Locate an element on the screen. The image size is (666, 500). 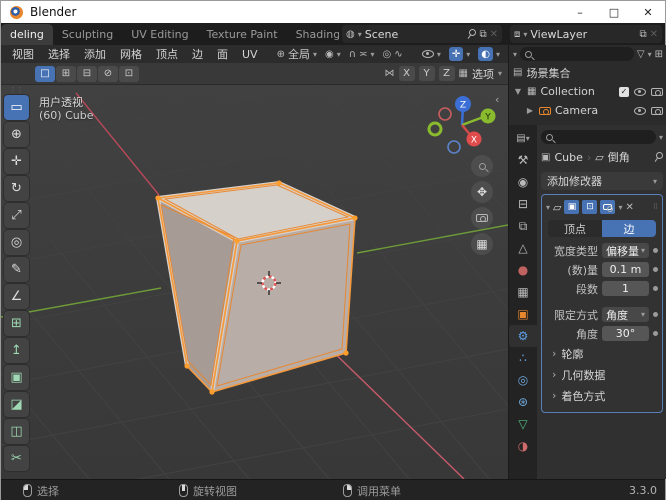
close-icon: ✕ is located at coordinates (630, 207).